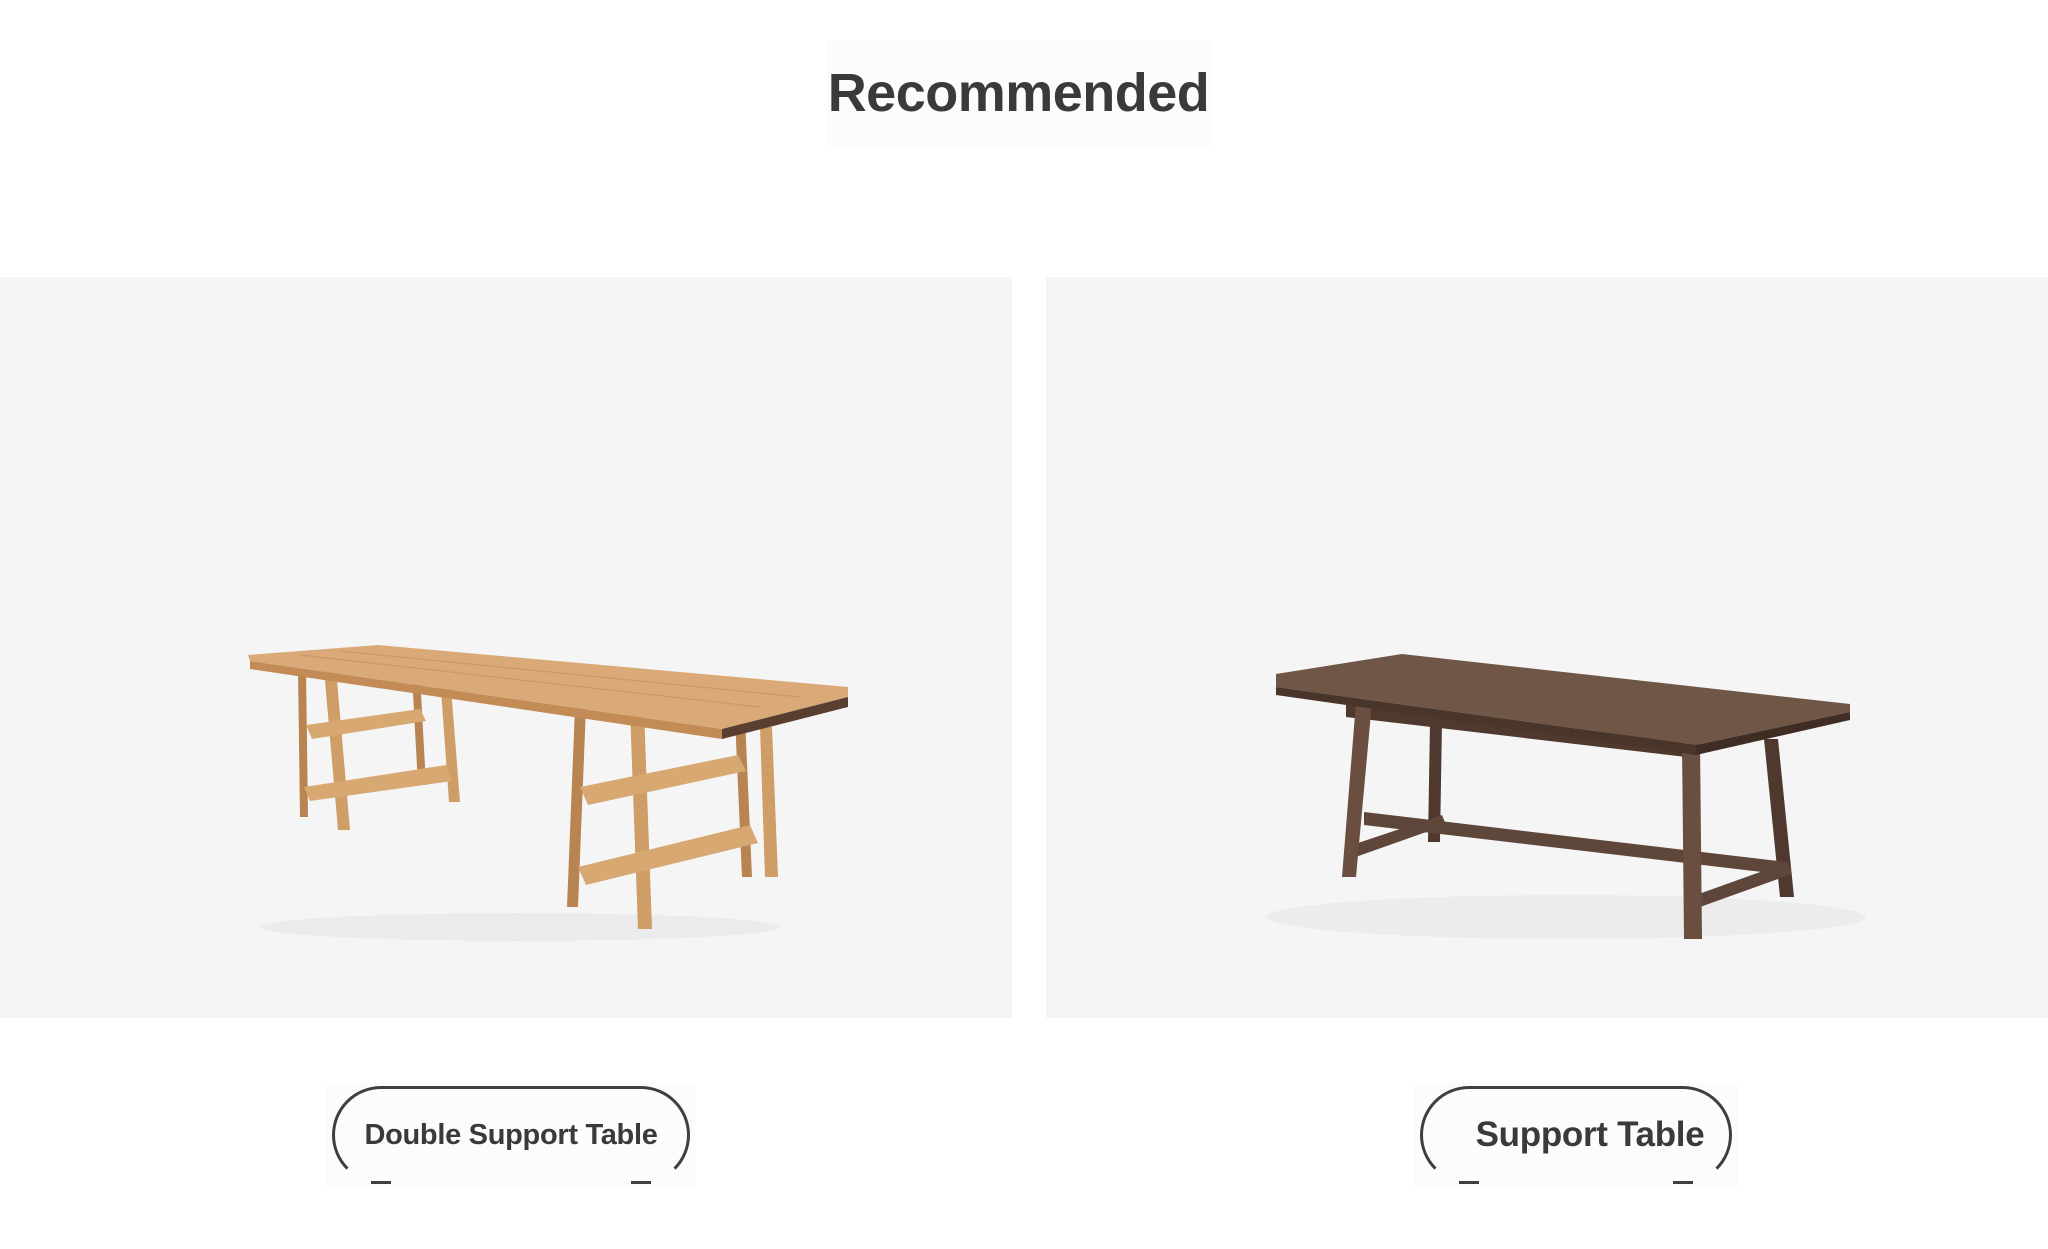 The width and height of the screenshot is (2048, 1249). I want to click on double-support-table-illustration, so click(548, 793).